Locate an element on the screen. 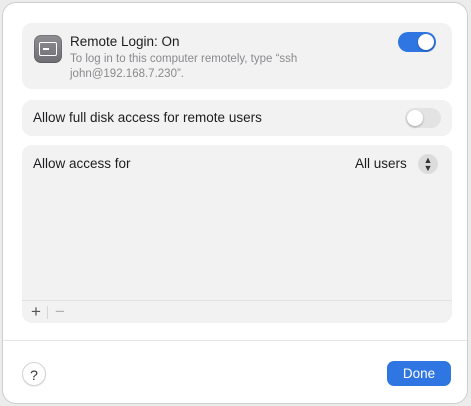 This screenshot has height=406, width=471. remove-user-button: − is located at coordinates (60, 312).